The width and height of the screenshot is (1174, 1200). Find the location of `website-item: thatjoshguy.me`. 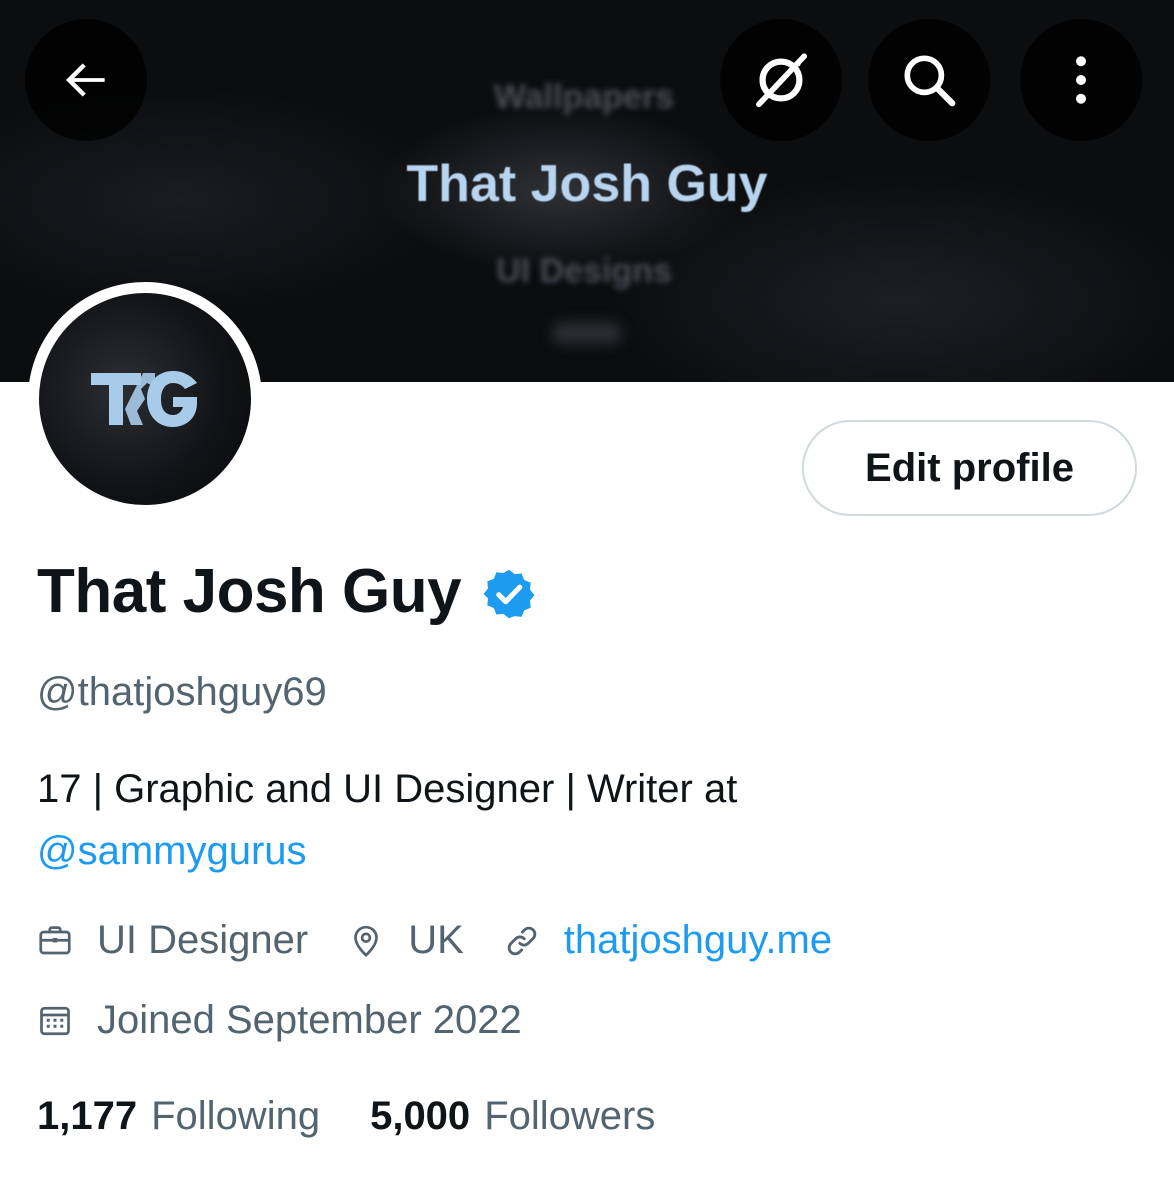

website-item: thatjoshguy.me is located at coordinates (668, 940).